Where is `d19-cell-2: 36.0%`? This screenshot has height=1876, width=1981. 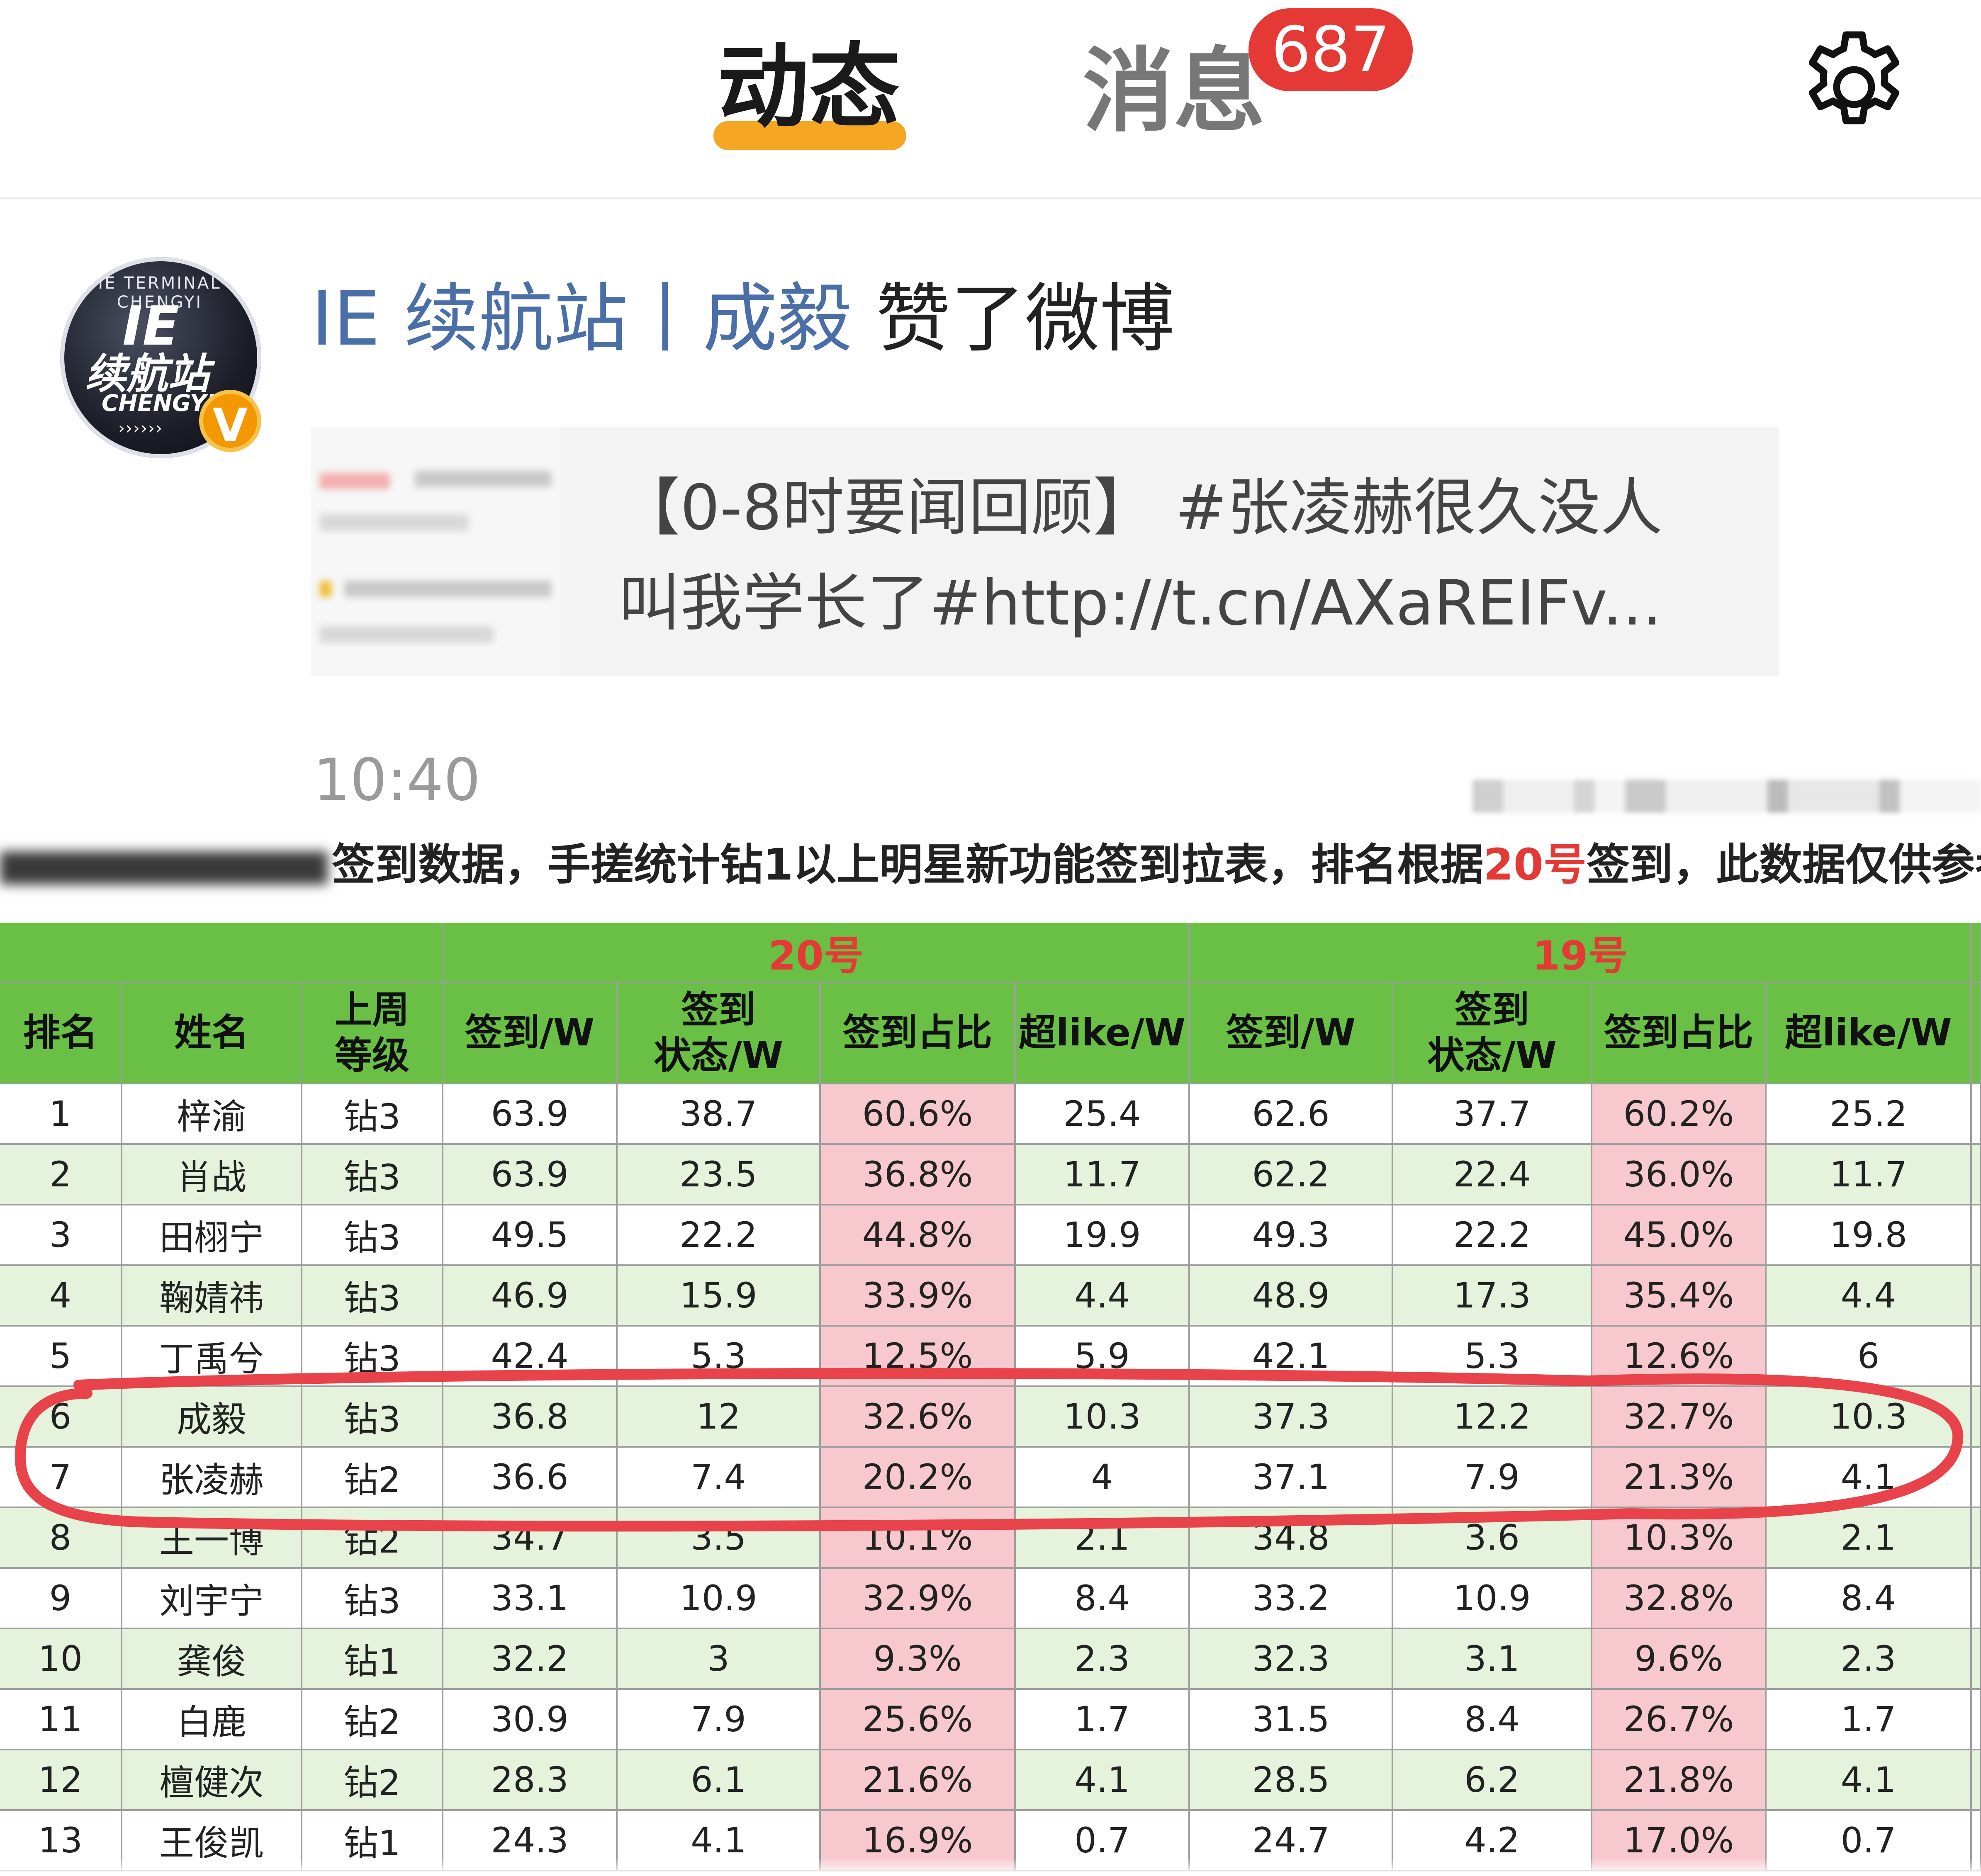
d19-cell-2: 36.0% is located at coordinates (1679, 1174).